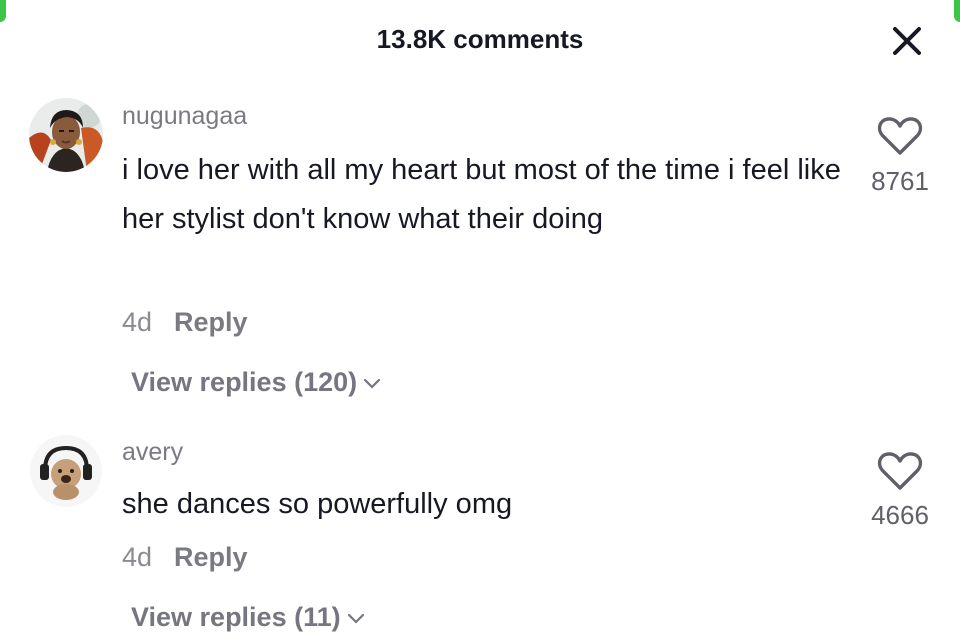  I want to click on comment-username: nugunagaa, so click(184, 116).